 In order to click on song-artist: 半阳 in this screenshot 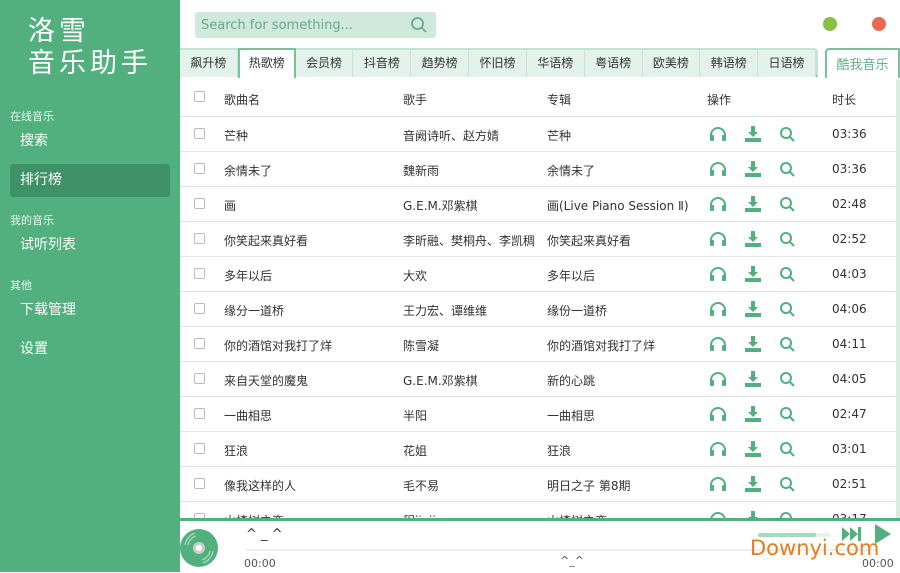, I will do `click(415, 416)`.